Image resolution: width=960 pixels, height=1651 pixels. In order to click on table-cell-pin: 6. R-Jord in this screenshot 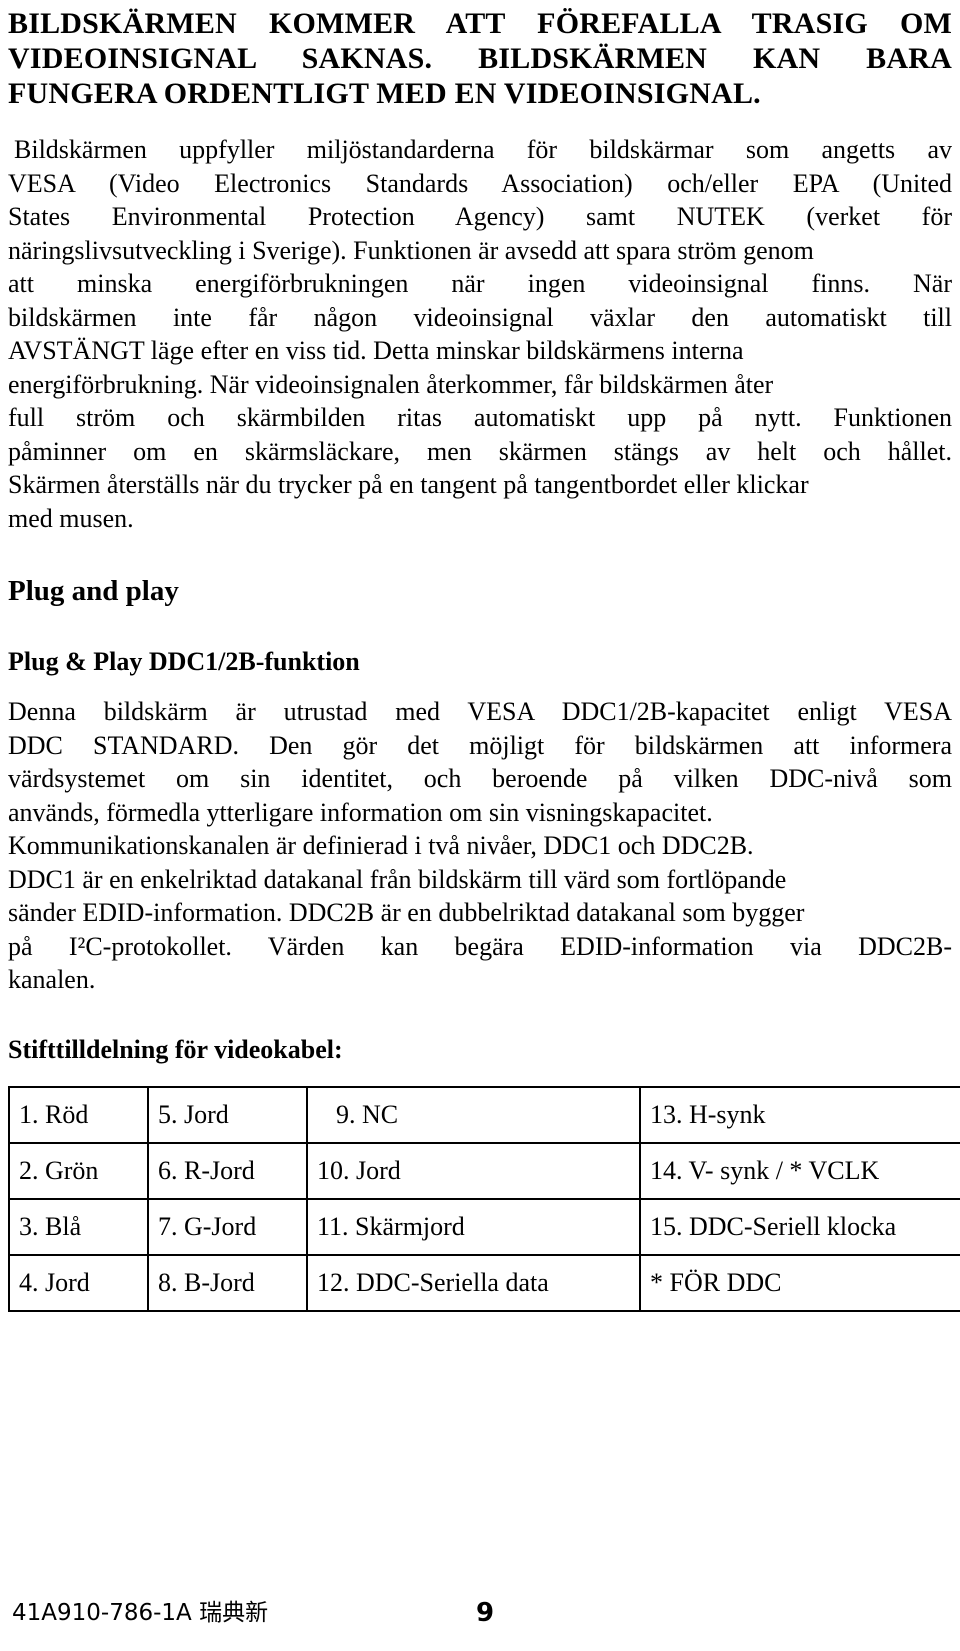, I will do `click(227, 1170)`.